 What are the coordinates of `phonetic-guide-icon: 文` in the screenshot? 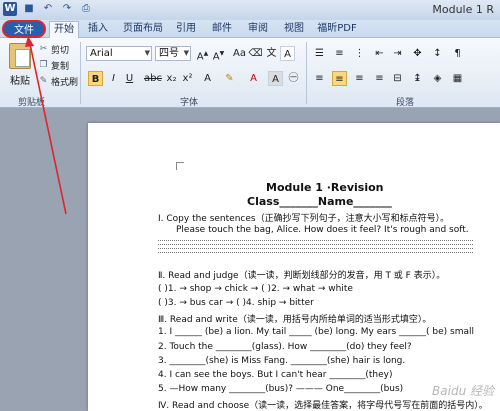 It's located at (271, 53).